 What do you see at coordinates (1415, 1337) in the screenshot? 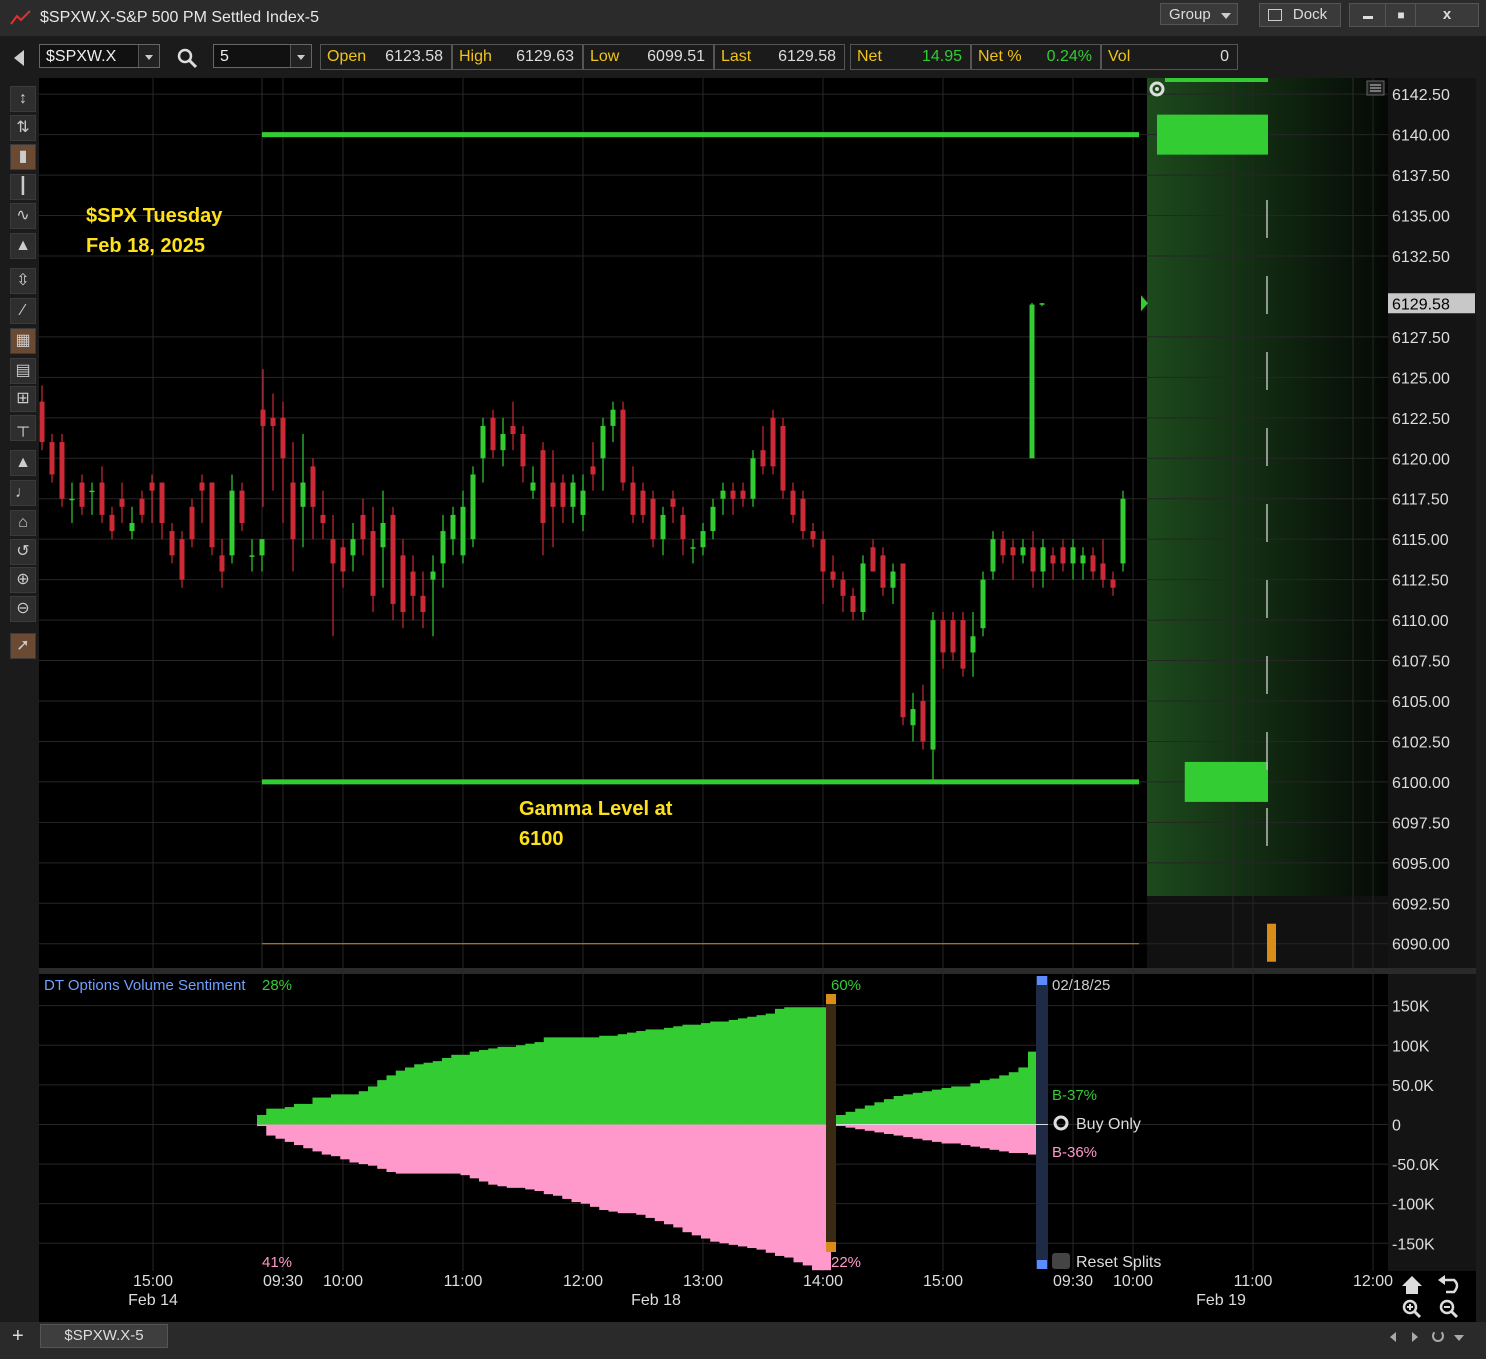
I see `scroll-right-icon` at bounding box center [1415, 1337].